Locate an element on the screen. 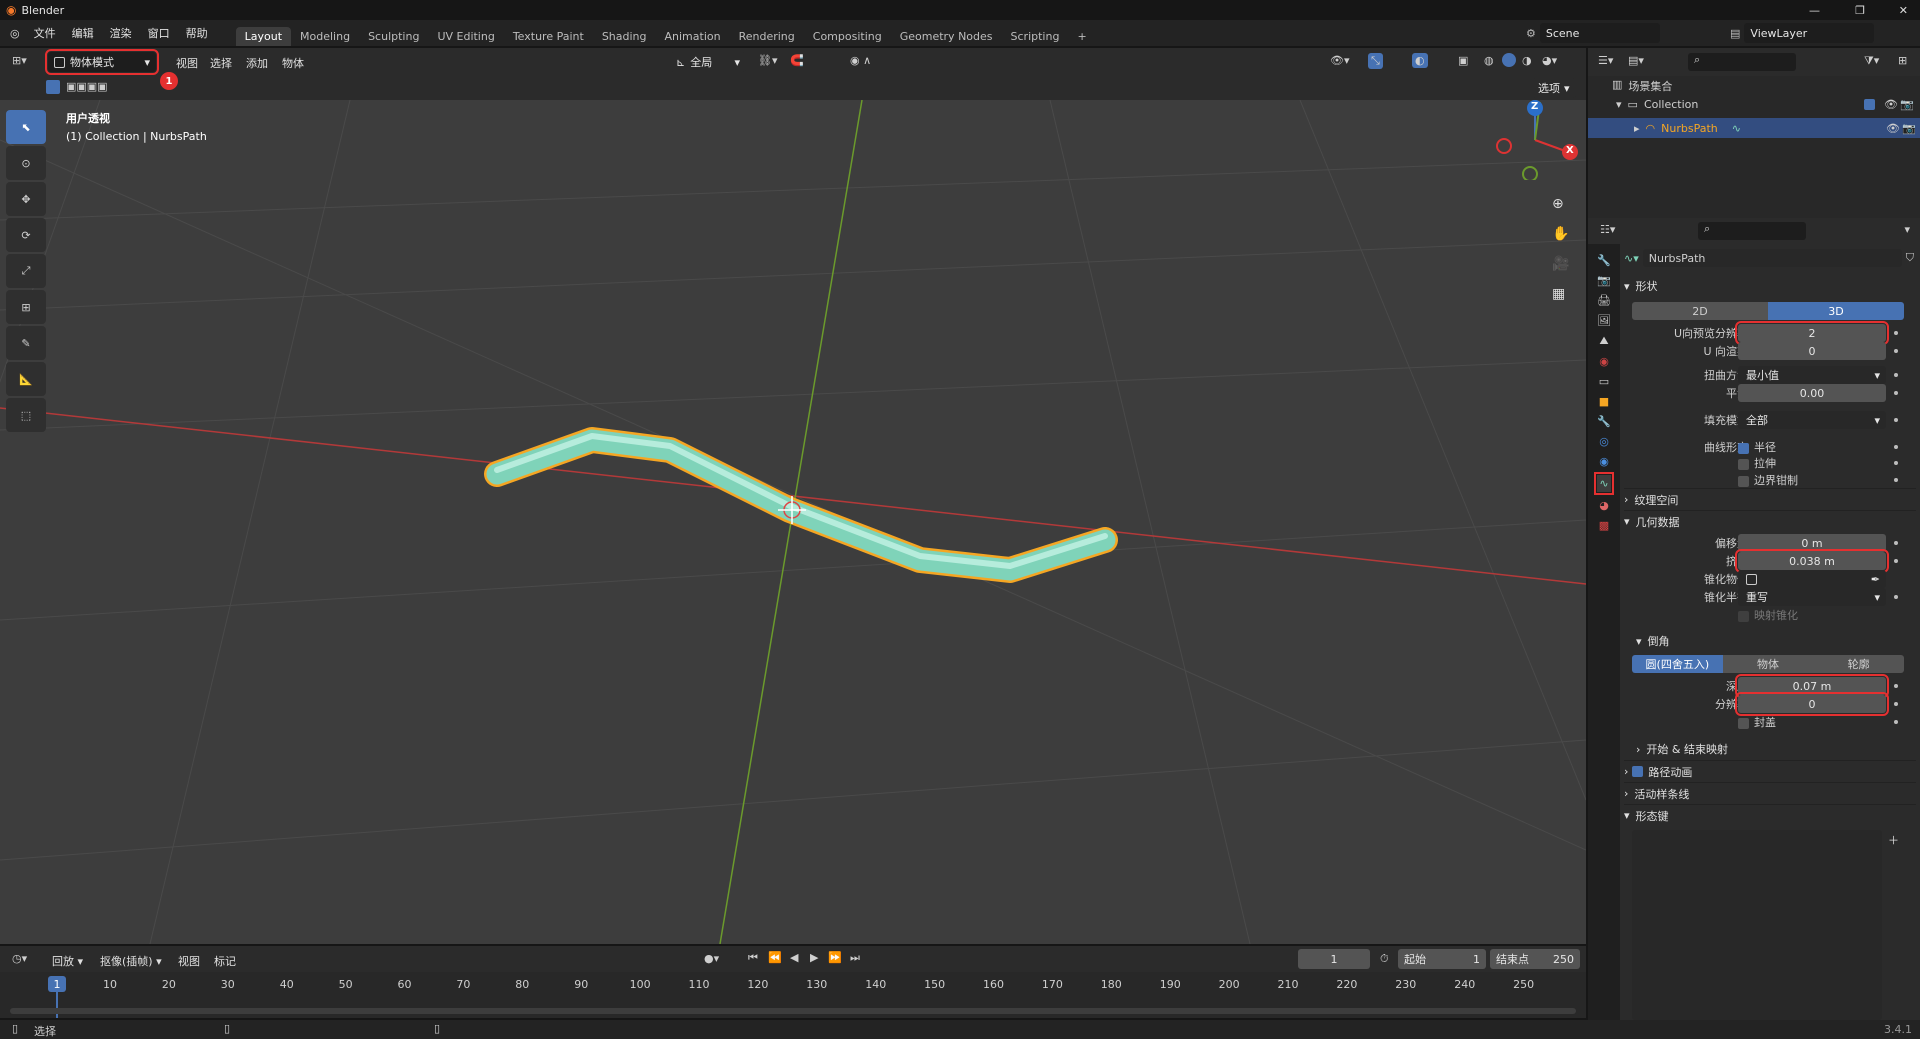 The width and height of the screenshot is (1920, 1039). options-button: 选项 ▾ is located at coordinates (1554, 88).